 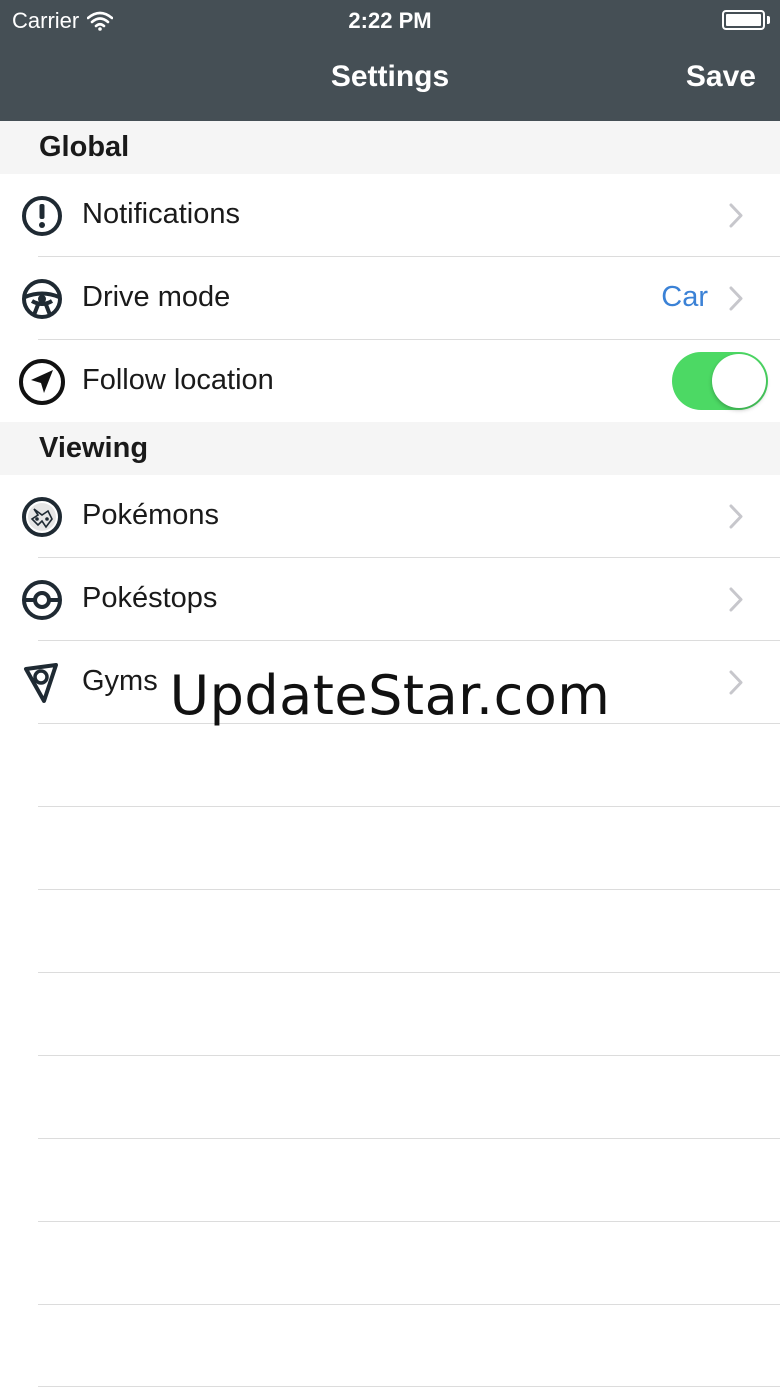 What do you see at coordinates (151, 515) in the screenshot?
I see `row-label: Pokémons` at bounding box center [151, 515].